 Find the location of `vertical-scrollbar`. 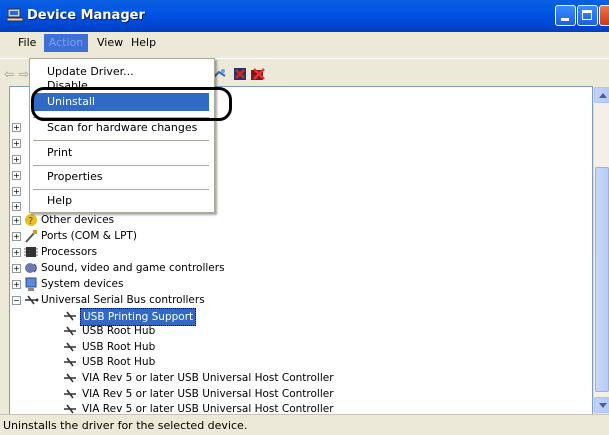

vertical-scrollbar is located at coordinates (601, 250).